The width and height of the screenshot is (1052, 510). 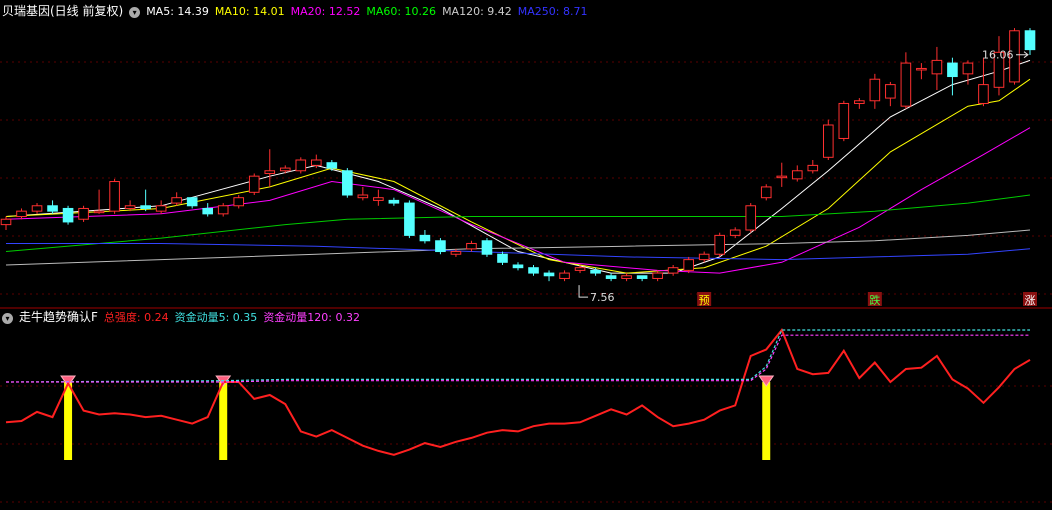 I want to click on signal-badge-2: 涨, so click(x=1030, y=299).